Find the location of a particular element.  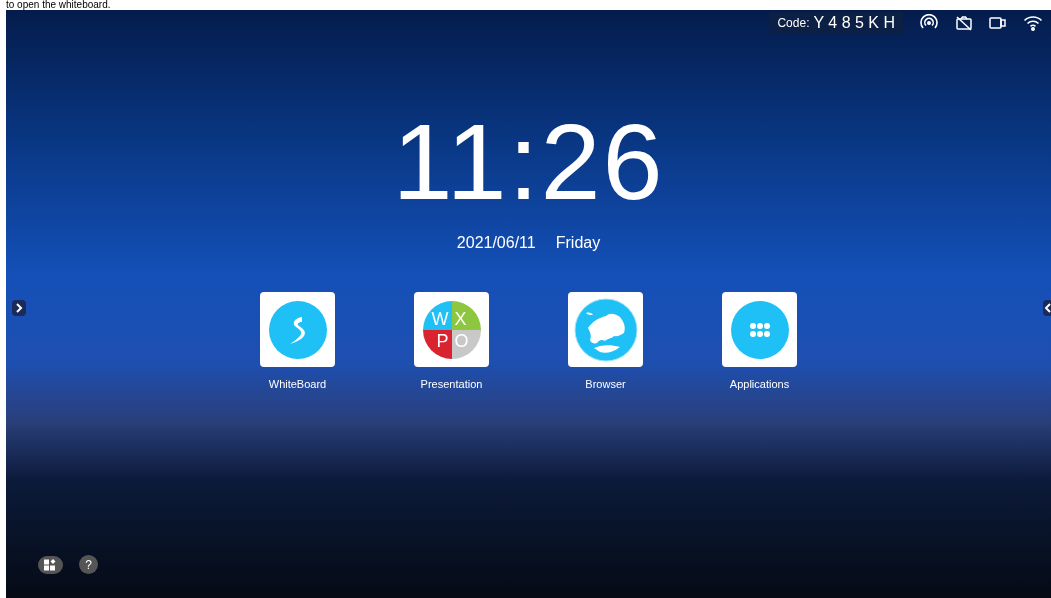

app-grid-icon is located at coordinates (759, 329).